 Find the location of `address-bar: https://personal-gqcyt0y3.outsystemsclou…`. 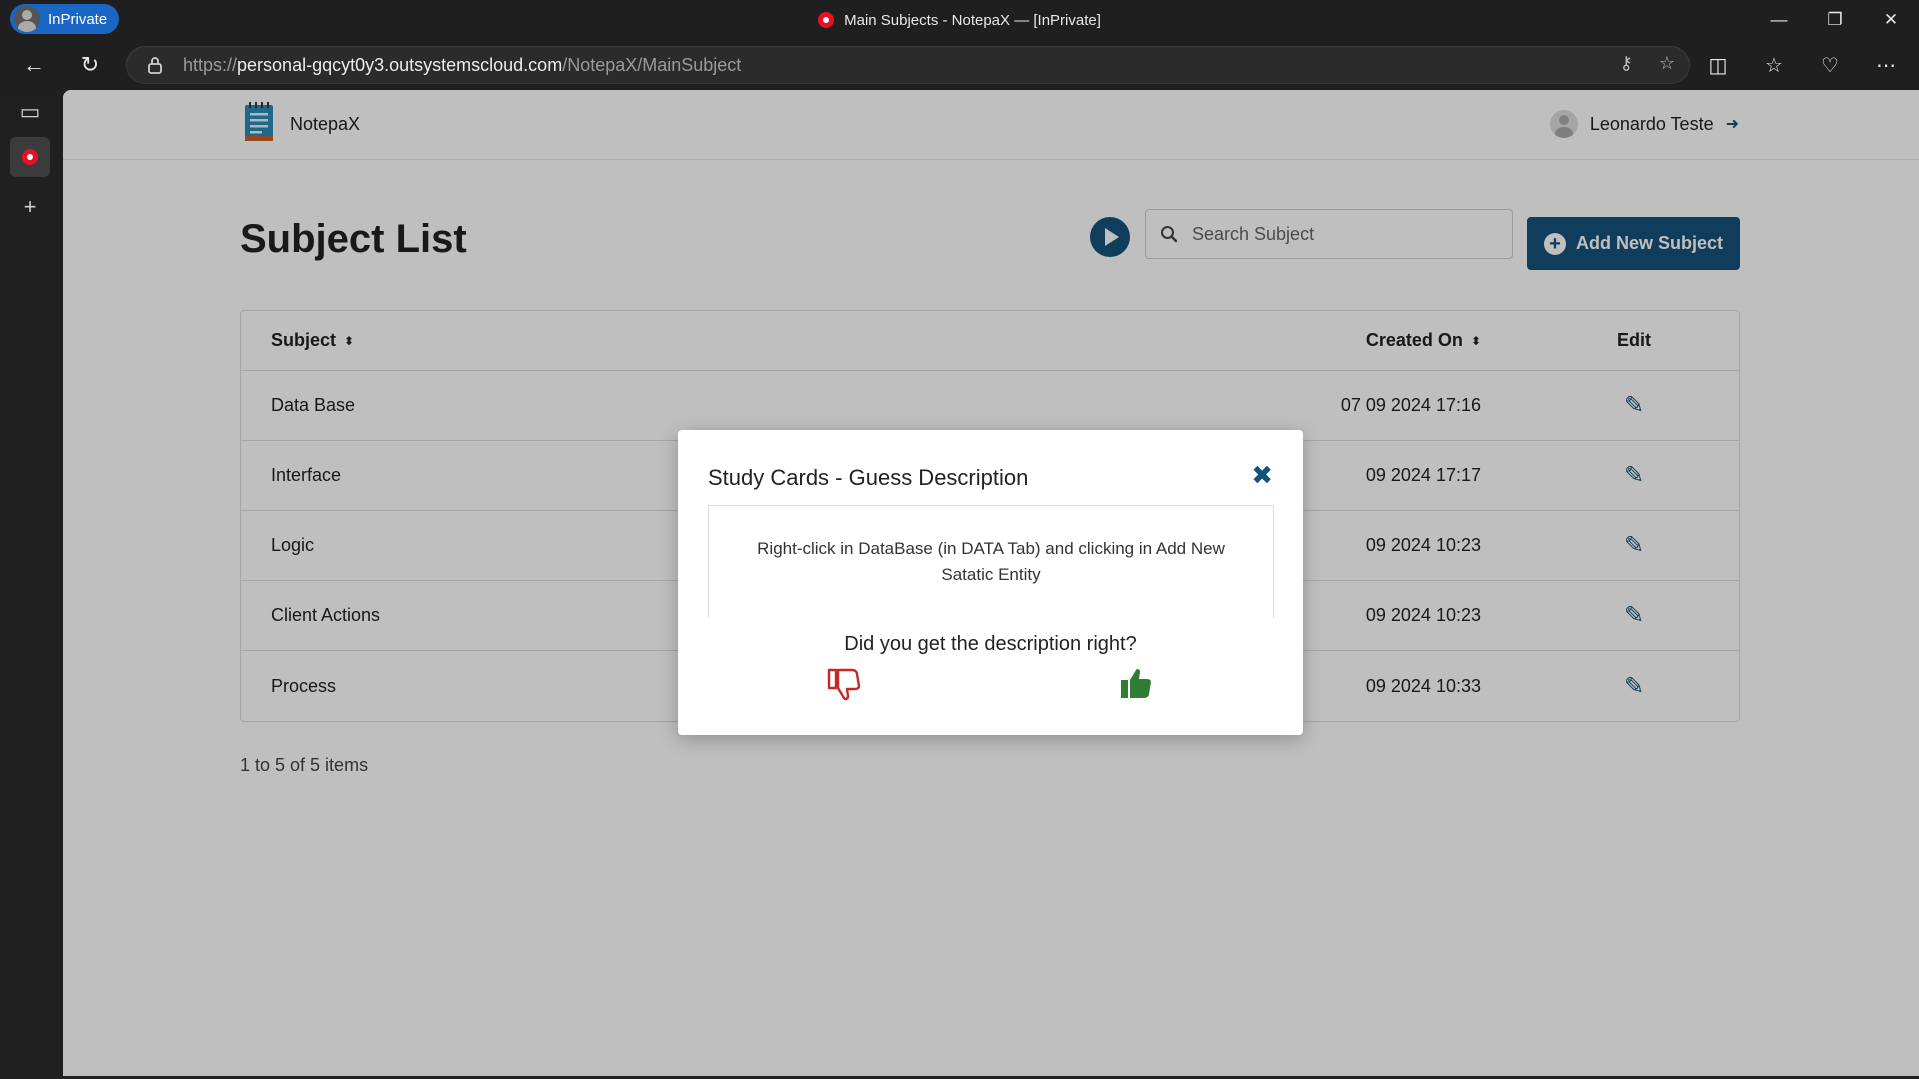

address-bar: https://personal-gqcyt0y3.outsystemsclou… is located at coordinates (908, 65).